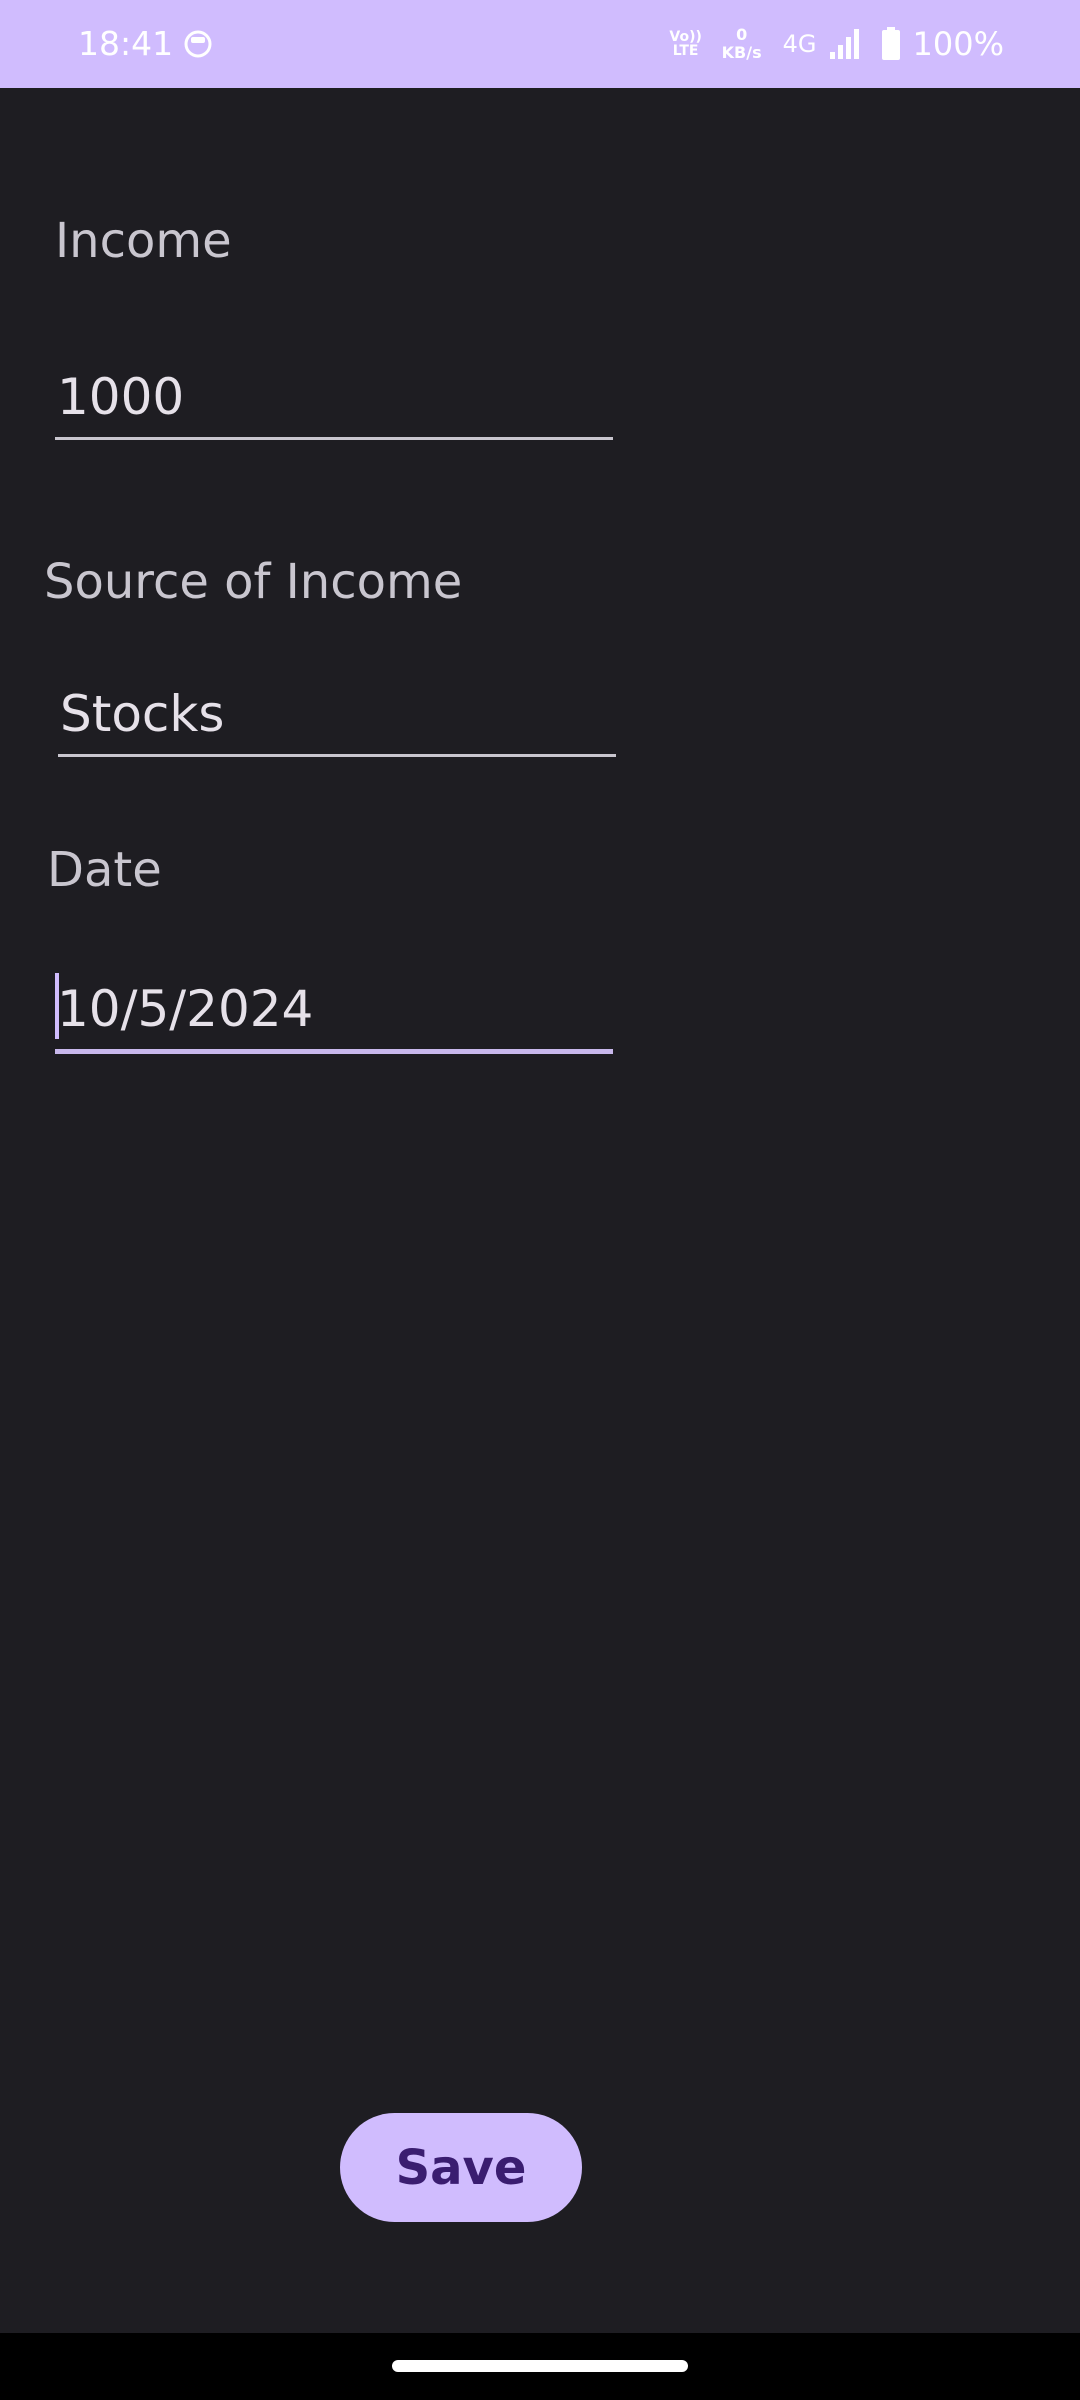 This screenshot has width=1080, height=2400. Describe the element at coordinates (104, 870) in the screenshot. I see `date-label: Date` at that location.